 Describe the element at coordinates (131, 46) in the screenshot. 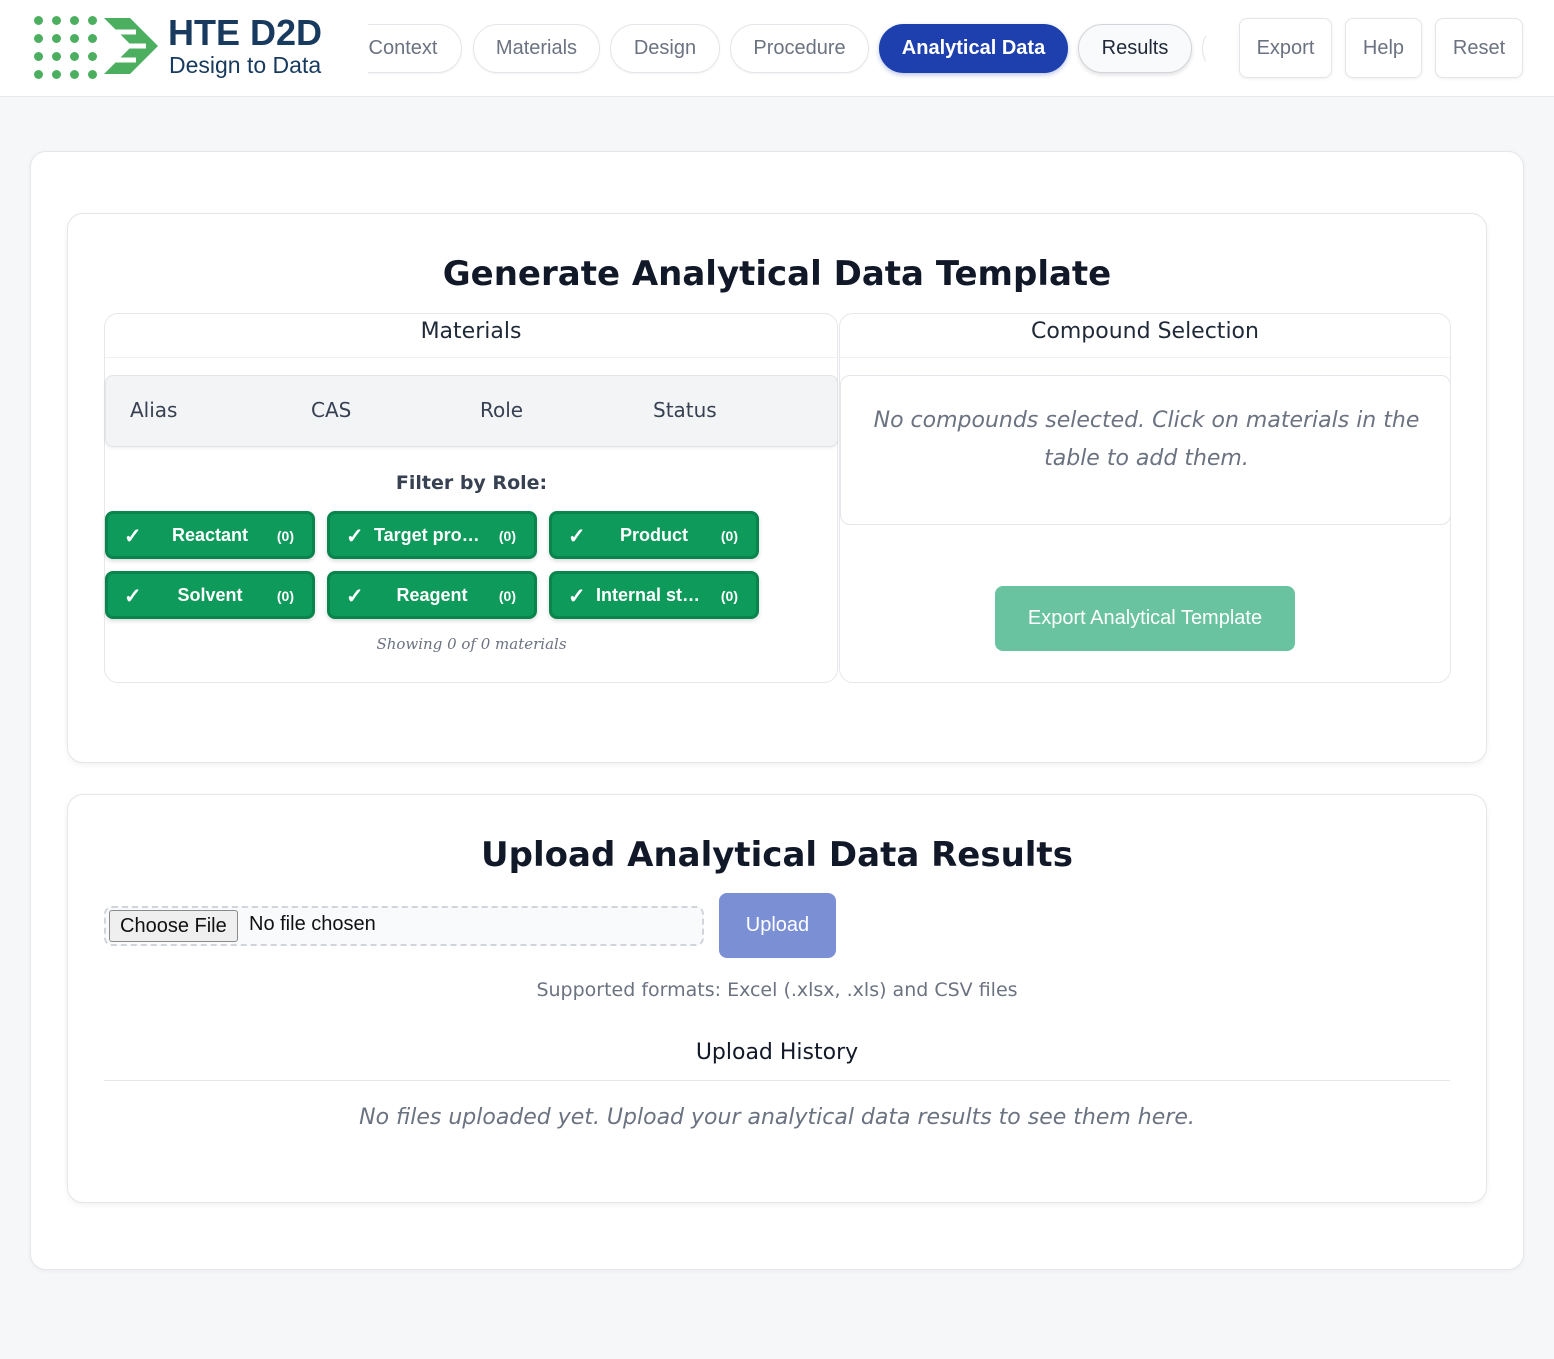

I see `logo-arrow-icon` at that location.